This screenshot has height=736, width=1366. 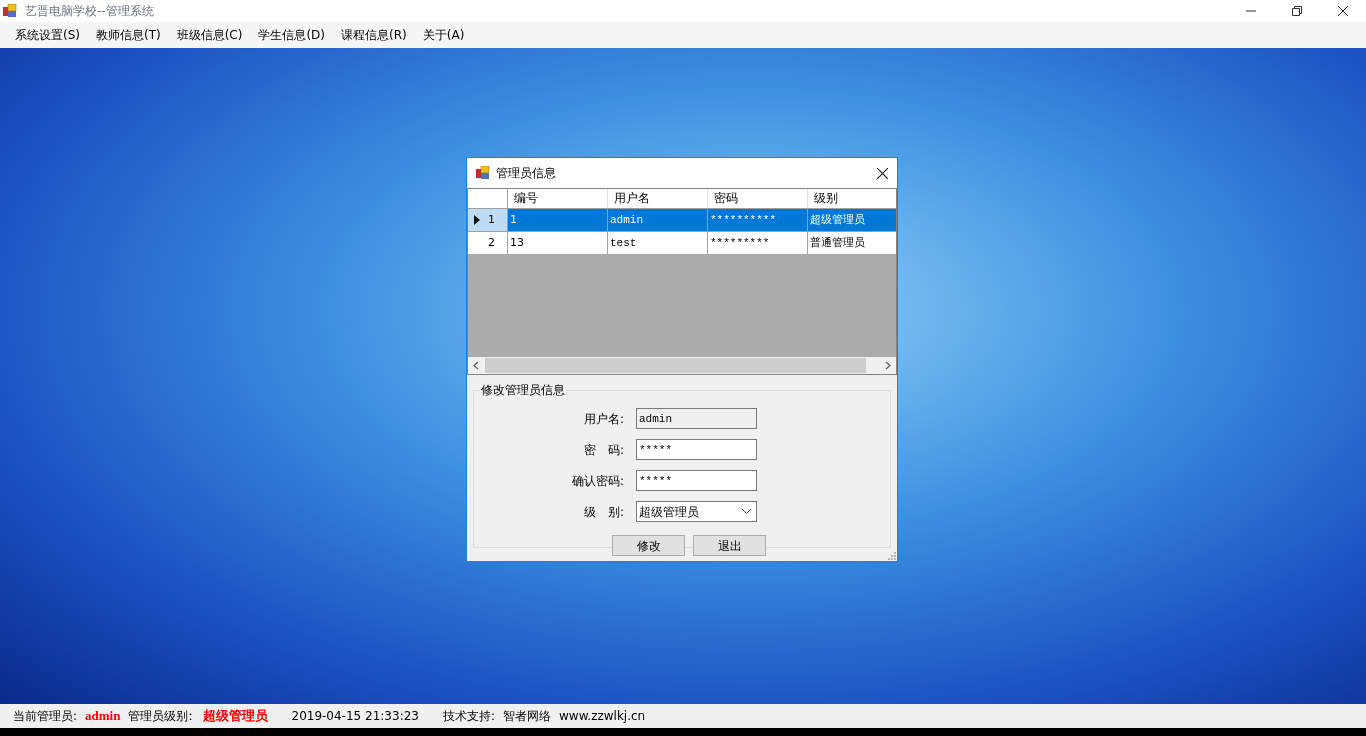 I want to click on status-text: www.zzwlkj.cn, so click(x=602, y=716).